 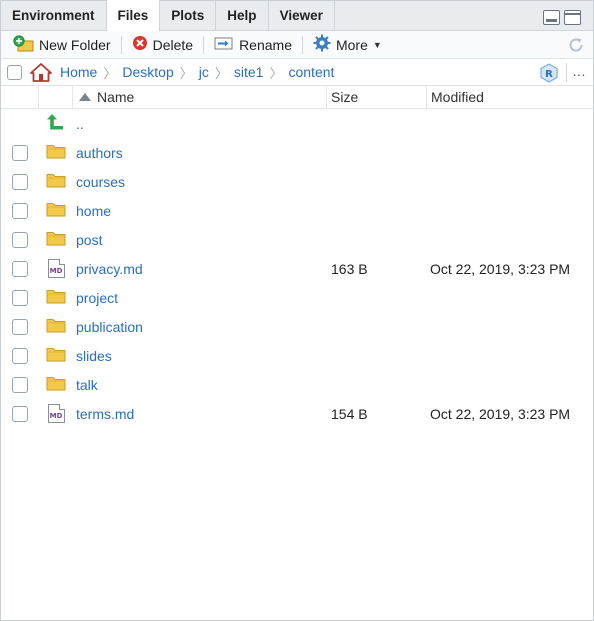 What do you see at coordinates (297, 45) in the screenshot?
I see `files-toolbar: New Folder Delete Rename More ▼` at bounding box center [297, 45].